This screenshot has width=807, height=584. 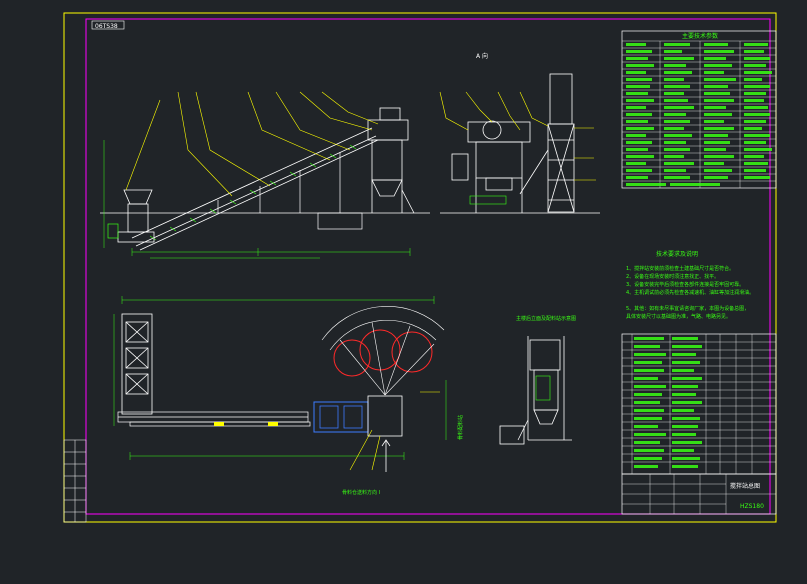 I want to click on discharge-unit, so click(x=340, y=221).